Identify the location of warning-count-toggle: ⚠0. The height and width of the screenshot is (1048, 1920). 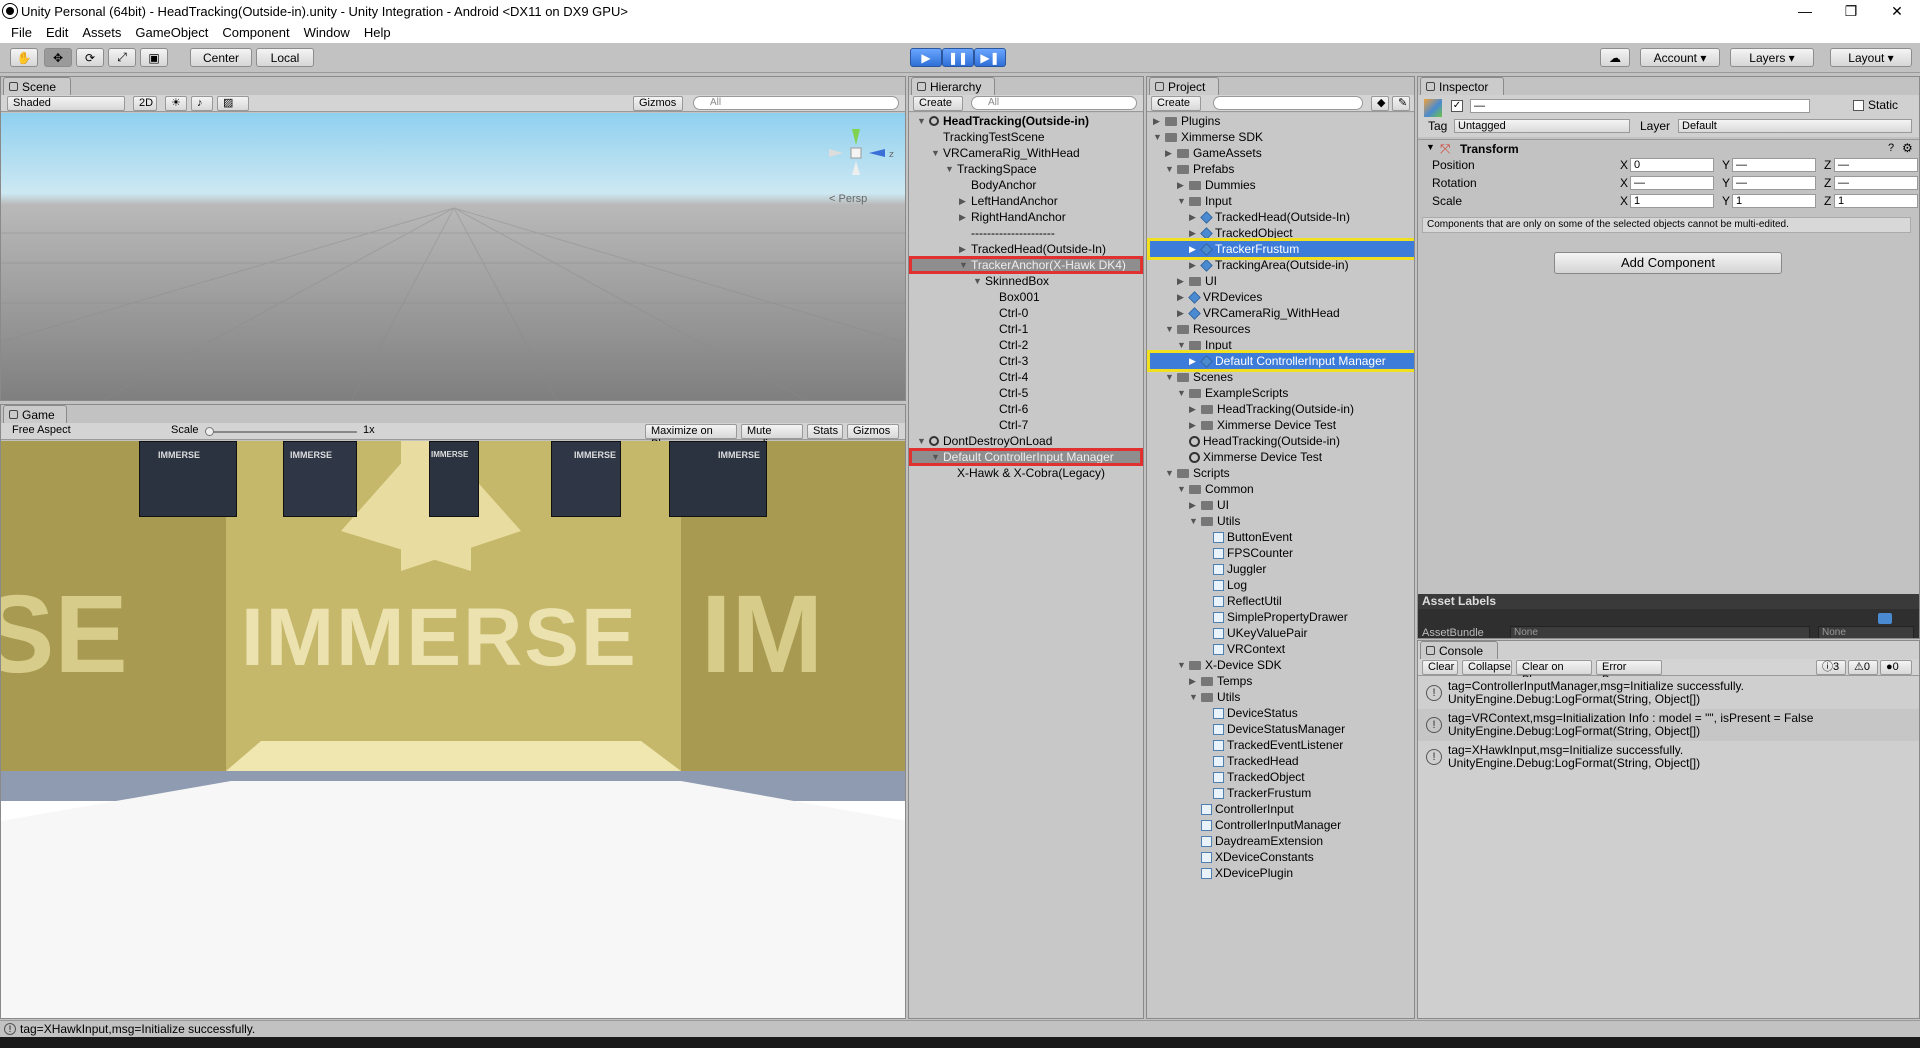
(1863, 667).